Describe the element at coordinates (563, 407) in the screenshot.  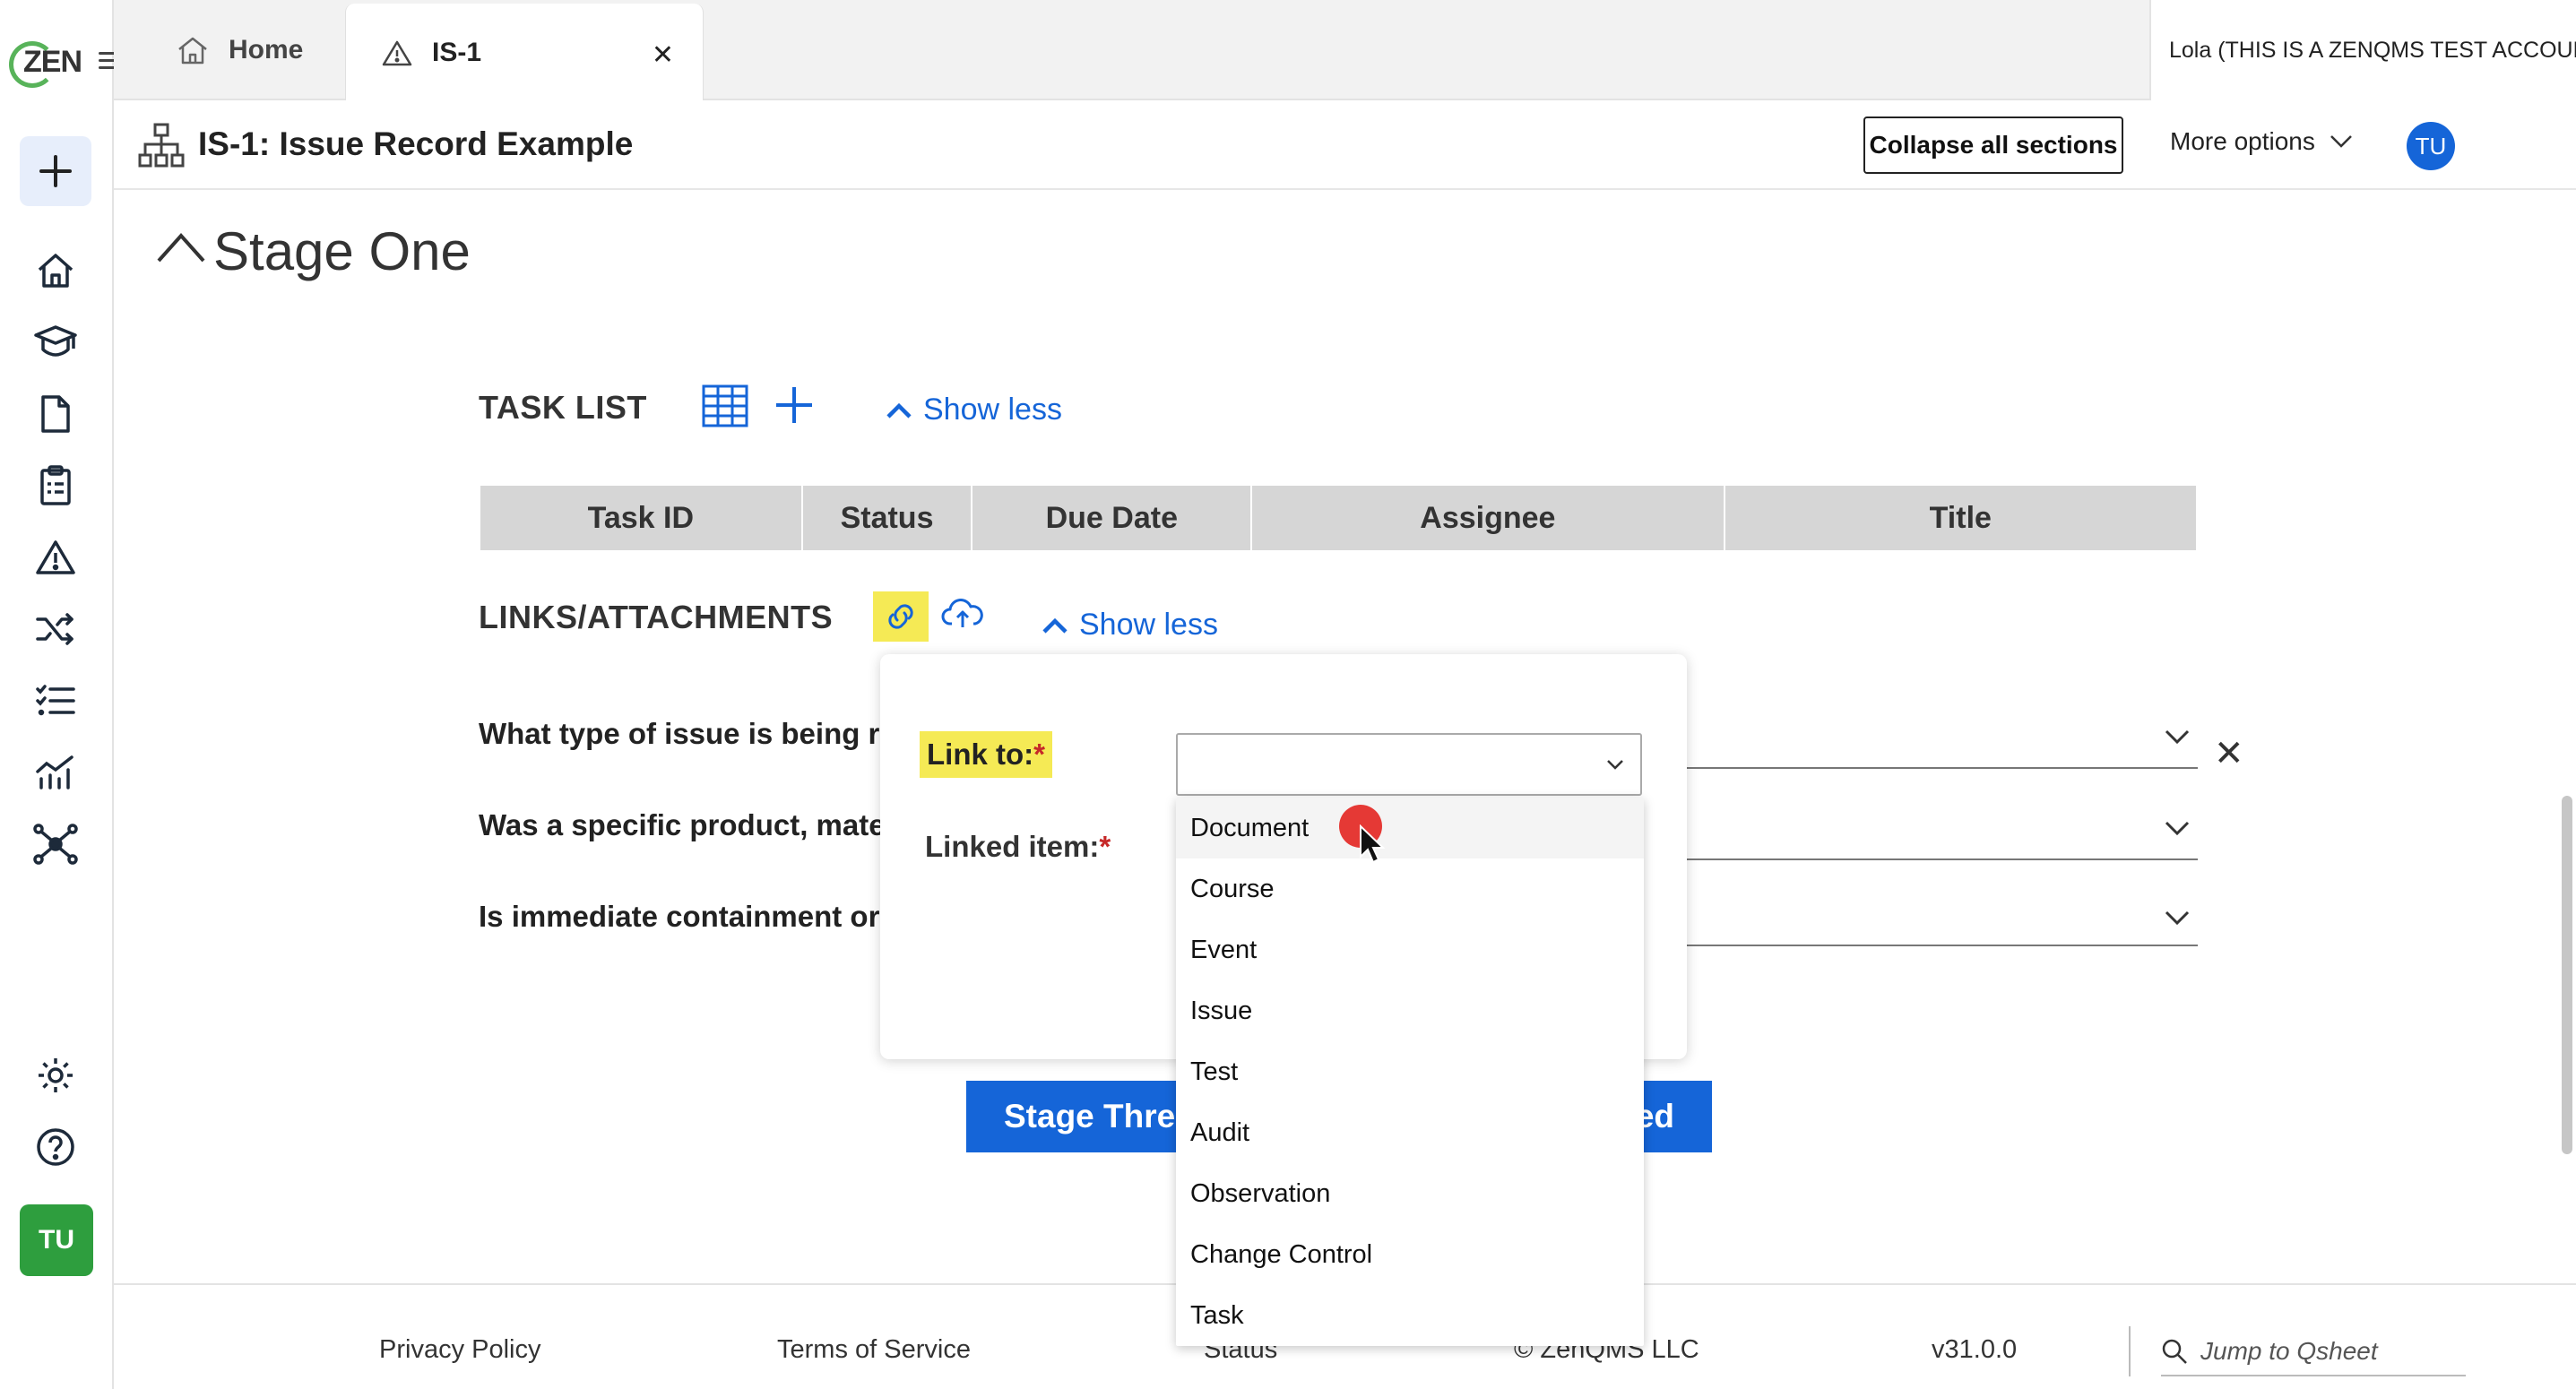
I see `task-list-title: TASK LIST` at that location.